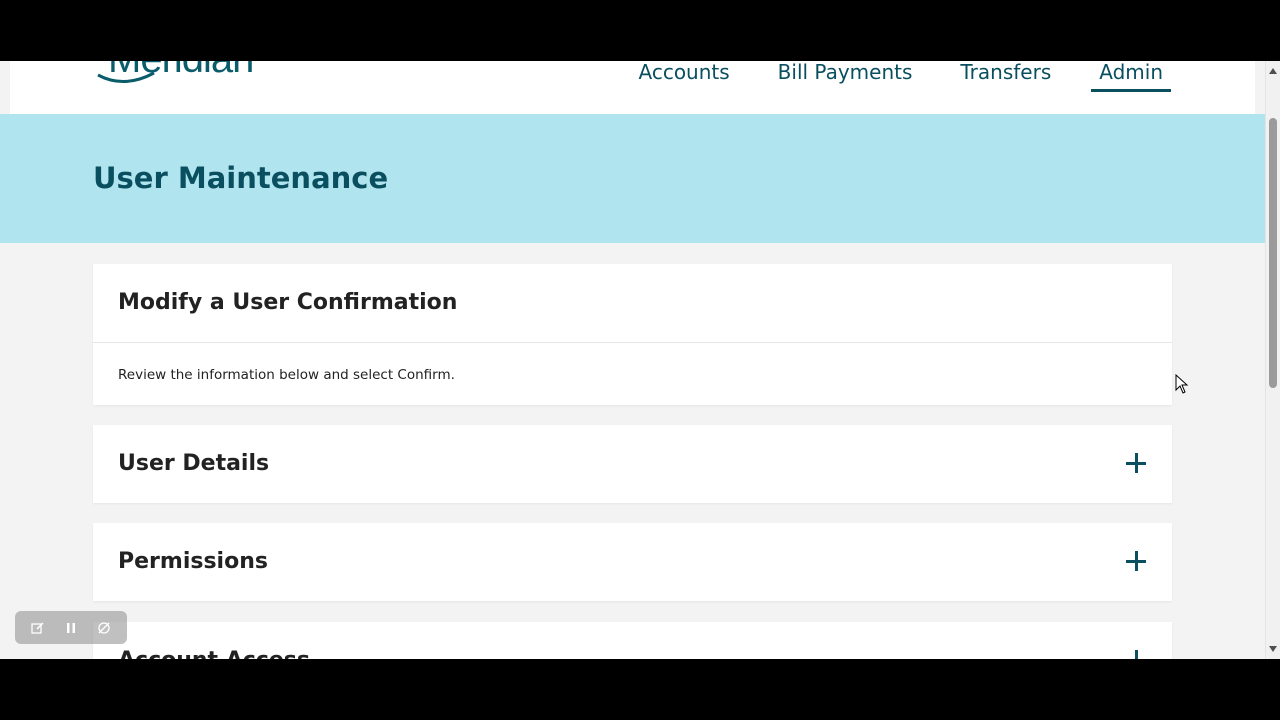 The image size is (1280, 720). I want to click on edit-icon, so click(38, 628).